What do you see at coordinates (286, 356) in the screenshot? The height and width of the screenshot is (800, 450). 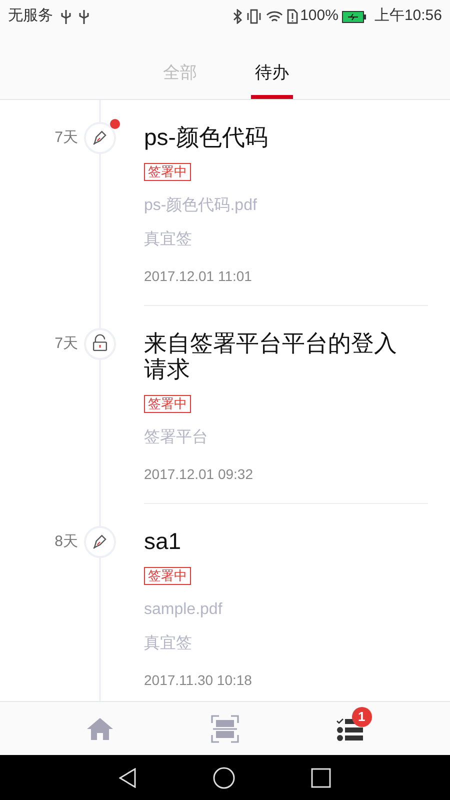 I see `item-title: 来自签署平台平台的登入请求` at bounding box center [286, 356].